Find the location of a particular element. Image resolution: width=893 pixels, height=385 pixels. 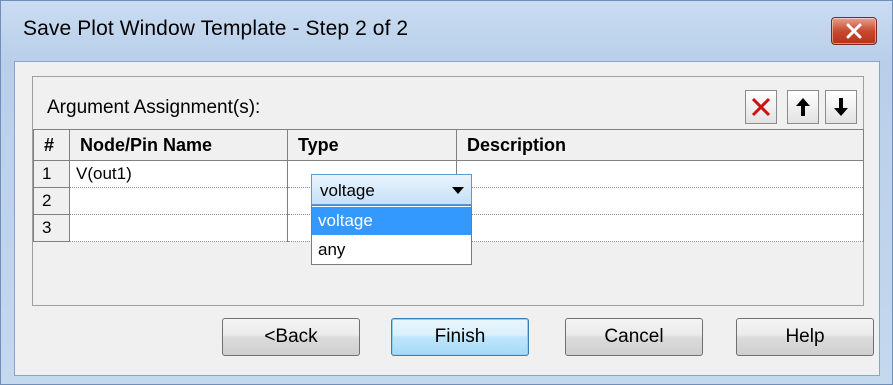

back-button: <Back is located at coordinates (291, 337).